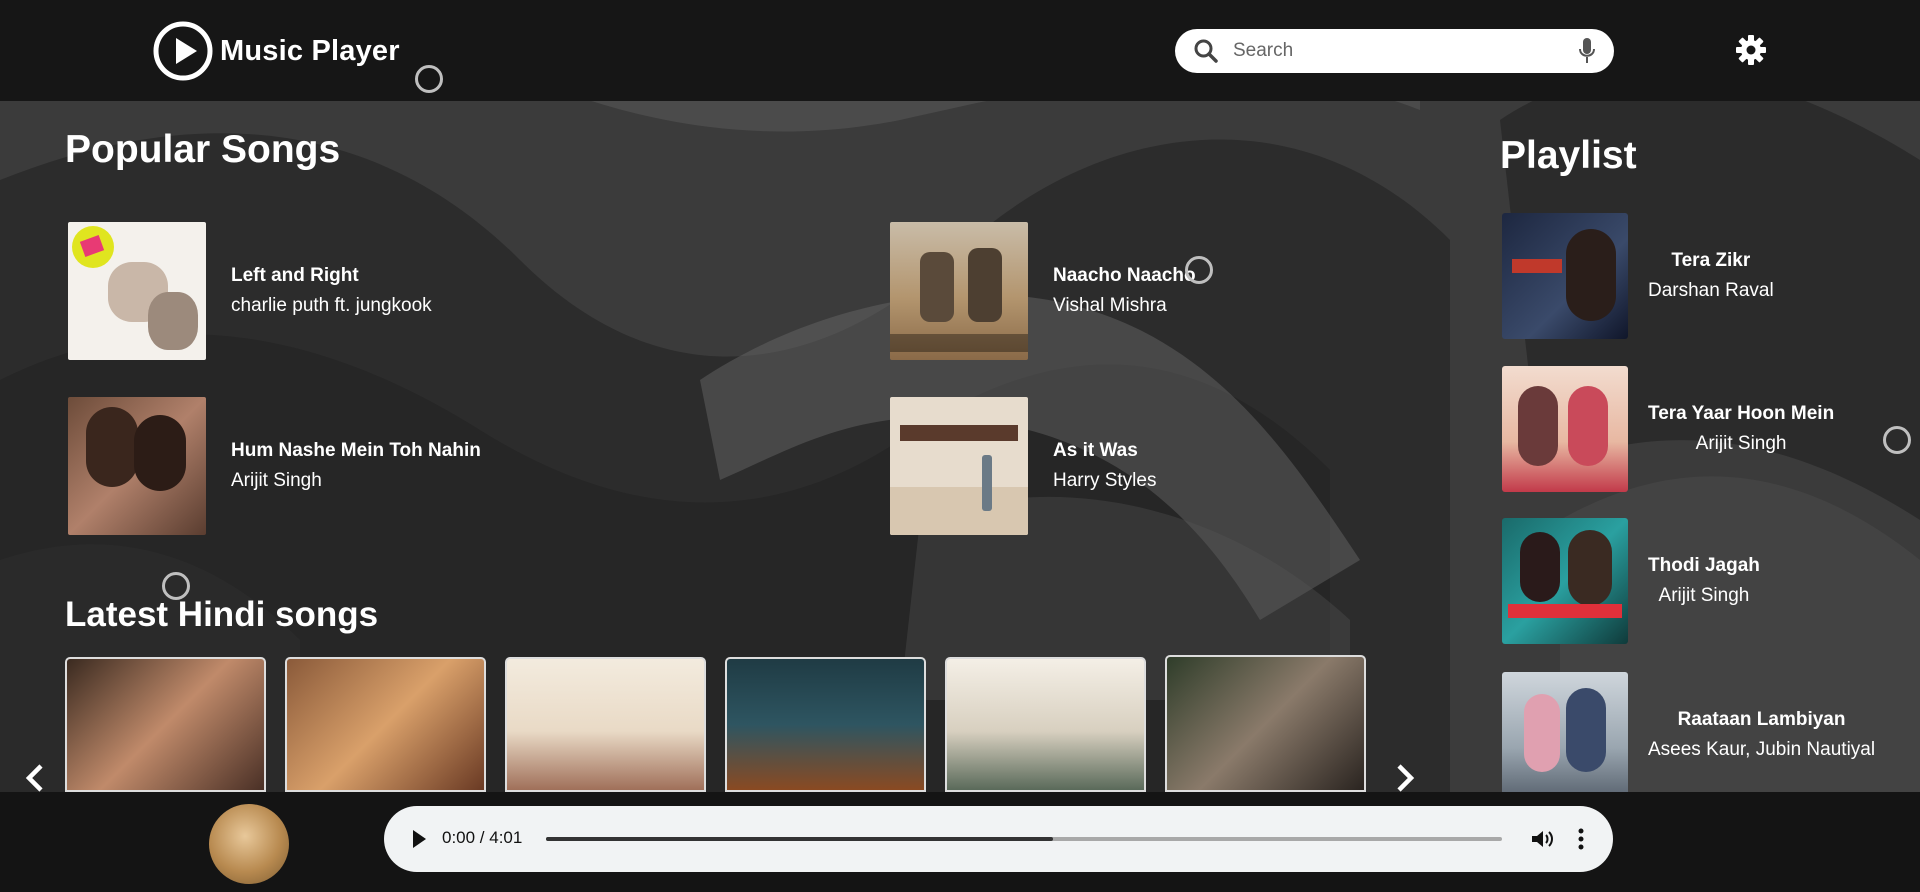 Image resolution: width=1920 pixels, height=892 pixels. I want to click on playlist-song-title: Tera Zikr, so click(1711, 260).